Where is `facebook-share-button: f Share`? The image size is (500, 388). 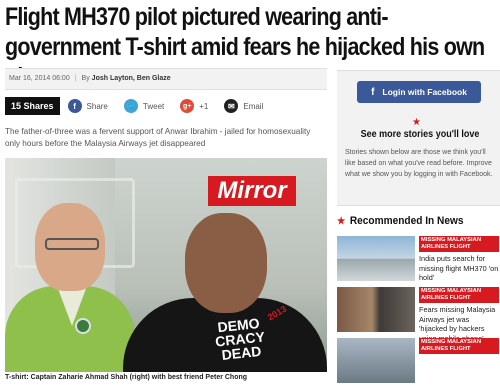 facebook-share-button: f Share is located at coordinates (87, 106).